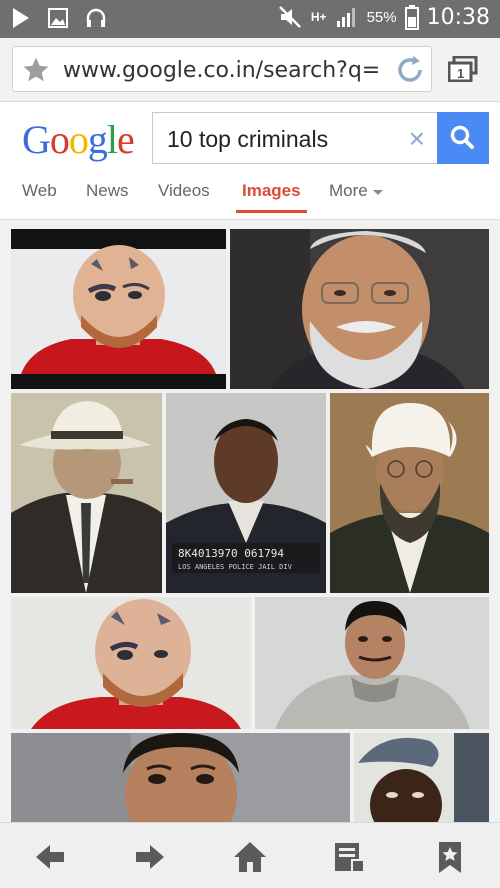 The image size is (500, 888). Describe the element at coordinates (86, 493) in the screenshot. I see `man-in-fedora-photo` at that location.